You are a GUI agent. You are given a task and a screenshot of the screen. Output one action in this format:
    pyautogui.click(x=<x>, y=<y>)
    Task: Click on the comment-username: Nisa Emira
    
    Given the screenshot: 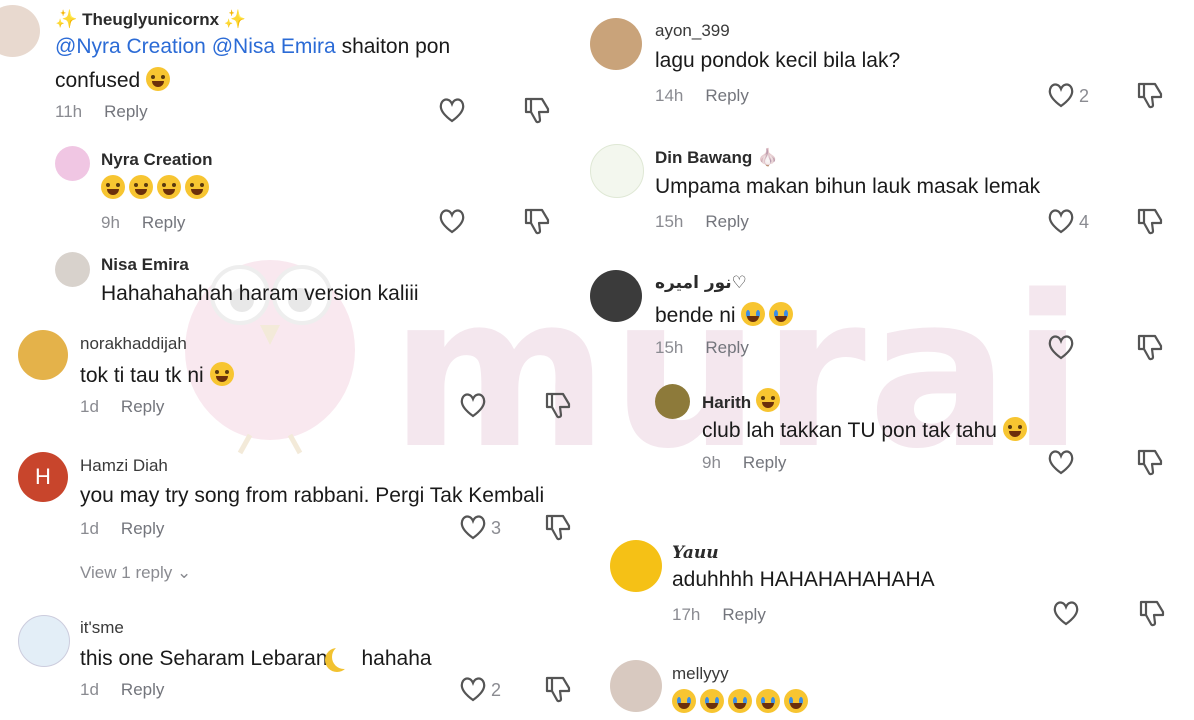 What is the action you would take?
    pyautogui.click(x=145, y=265)
    